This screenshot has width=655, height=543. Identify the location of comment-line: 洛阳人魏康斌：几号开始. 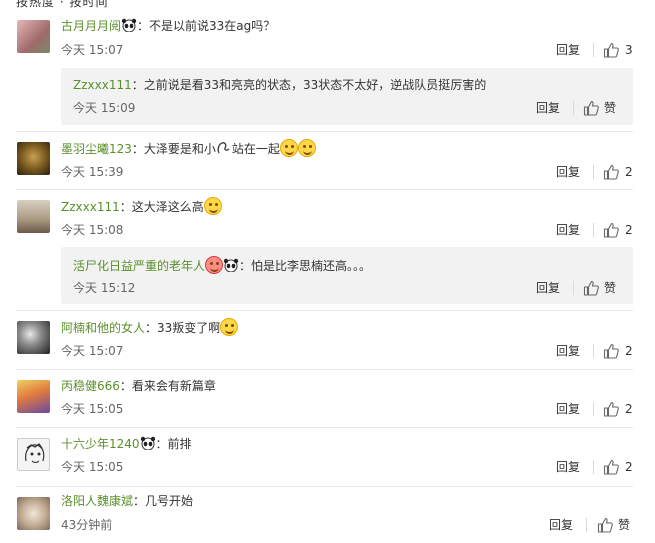
(127, 501).